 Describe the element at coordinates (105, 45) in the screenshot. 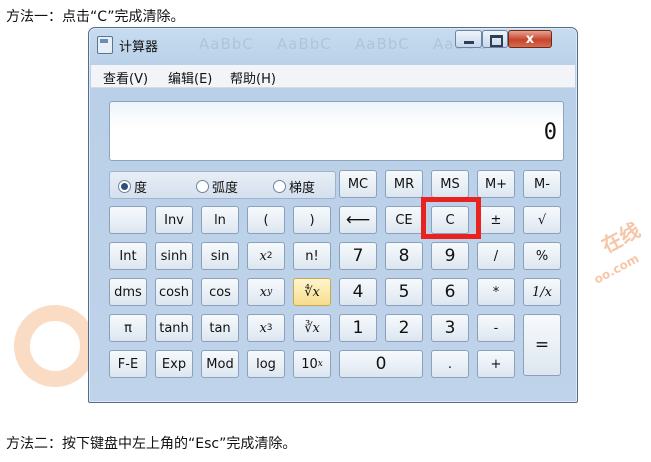

I see `calculator-app-icon` at that location.